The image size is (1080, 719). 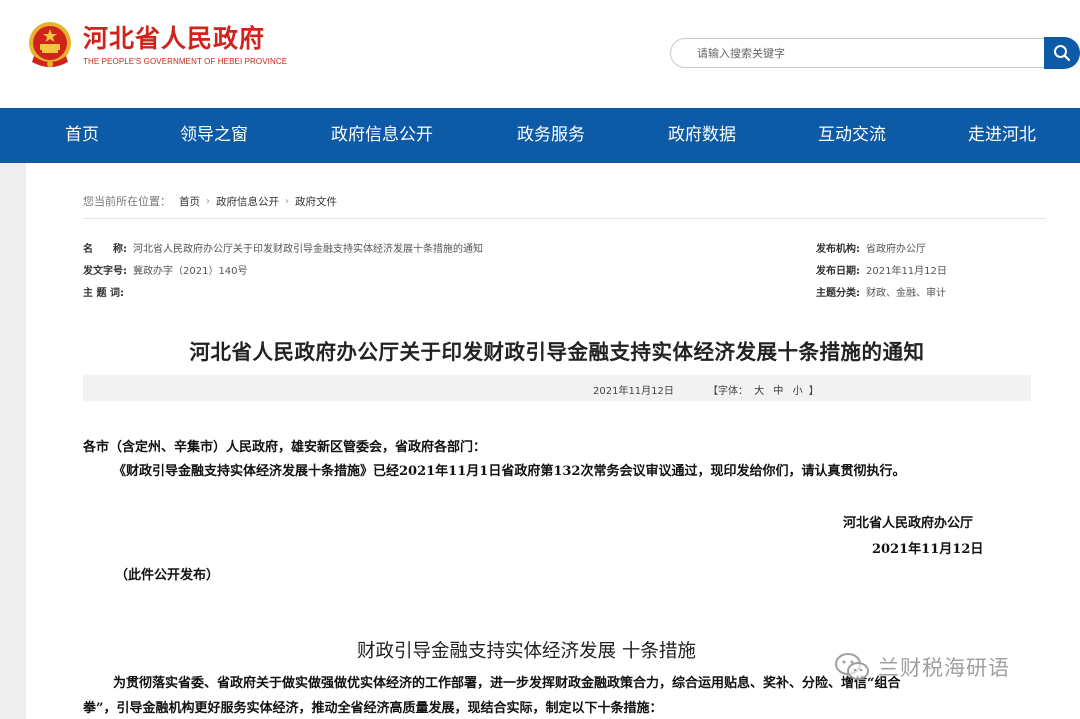 I want to click on search-button, so click(x=1062, y=53).